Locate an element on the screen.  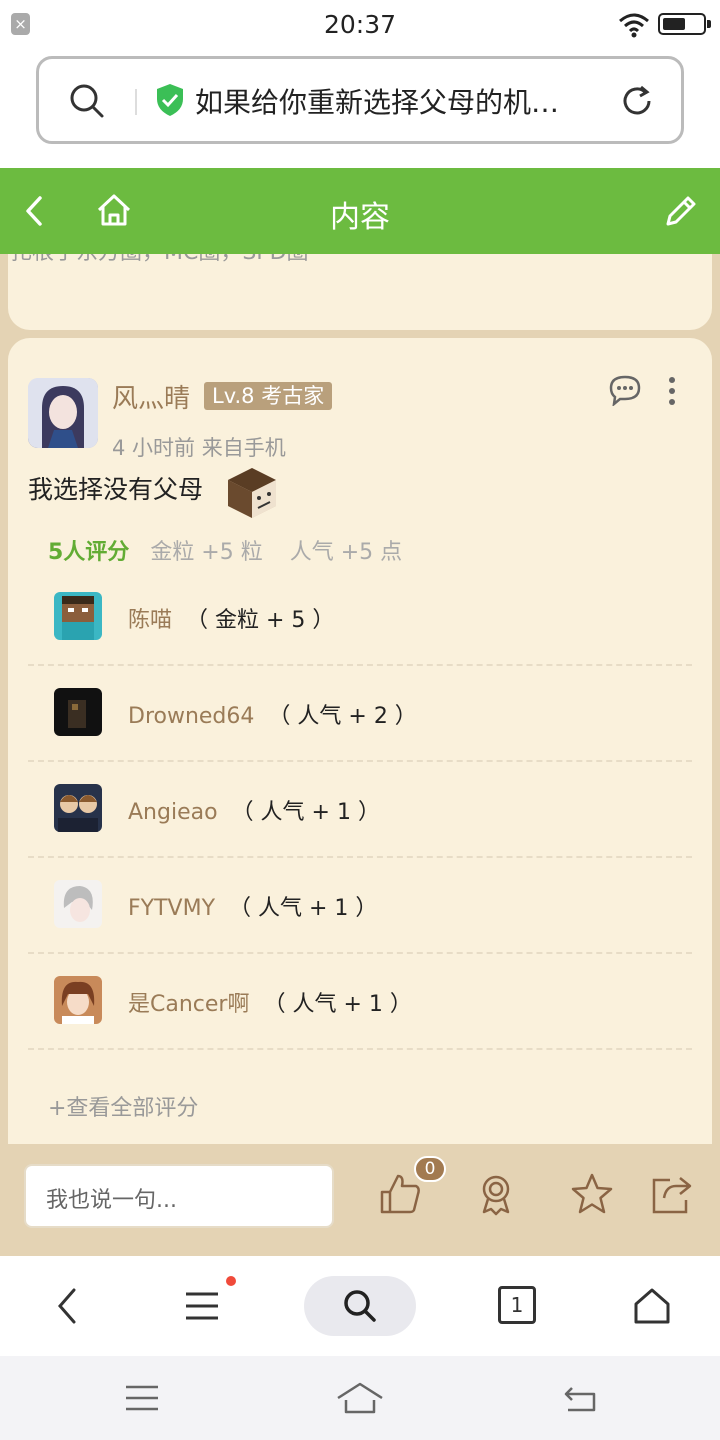
list-item: 是Cancer啊 （ 人气 + 1 ） is located at coordinates (360, 1002).